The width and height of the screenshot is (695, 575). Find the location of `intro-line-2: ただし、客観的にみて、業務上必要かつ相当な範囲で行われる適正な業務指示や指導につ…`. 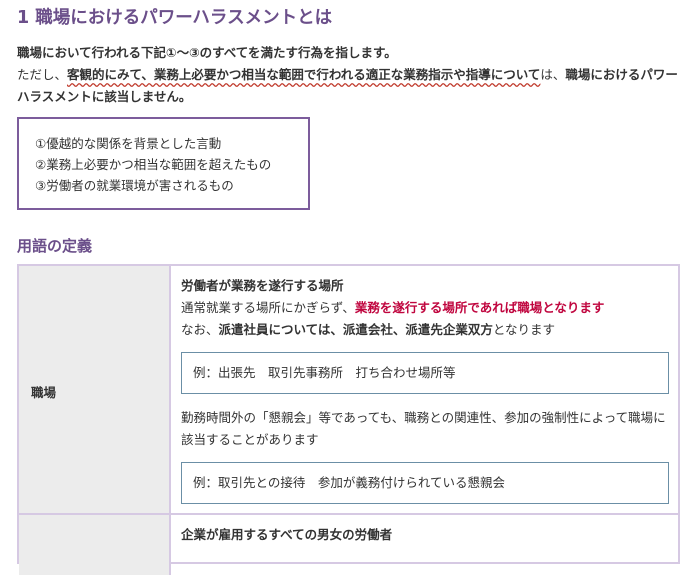

intro-line-2: ただし、客観的にみて、業務上必要かつ相当な範囲で行われる適正な業務指示や指導につ… is located at coordinates (349, 86).